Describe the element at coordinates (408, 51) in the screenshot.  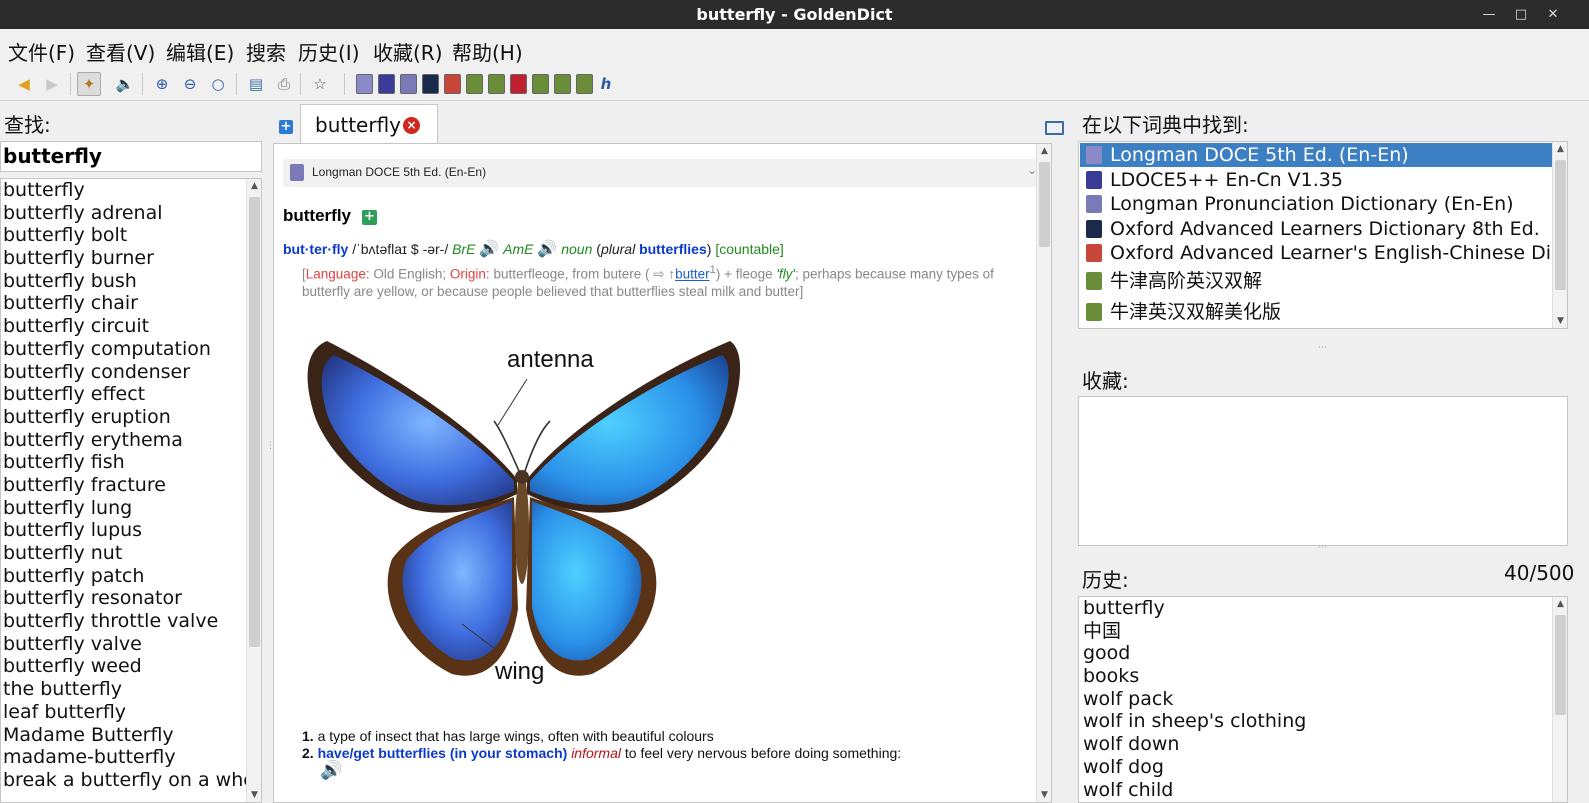
I see `menu-favorites: 收藏(R)` at that location.